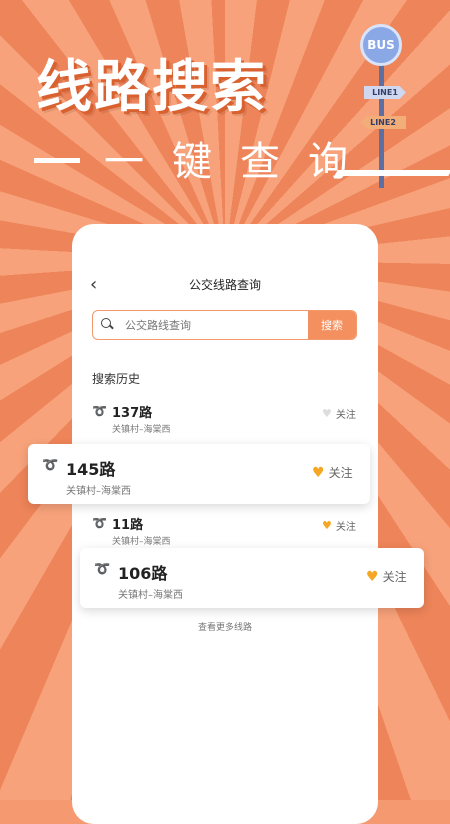  What do you see at coordinates (392, 173) in the screenshot?
I see `decorative-ledge` at bounding box center [392, 173].